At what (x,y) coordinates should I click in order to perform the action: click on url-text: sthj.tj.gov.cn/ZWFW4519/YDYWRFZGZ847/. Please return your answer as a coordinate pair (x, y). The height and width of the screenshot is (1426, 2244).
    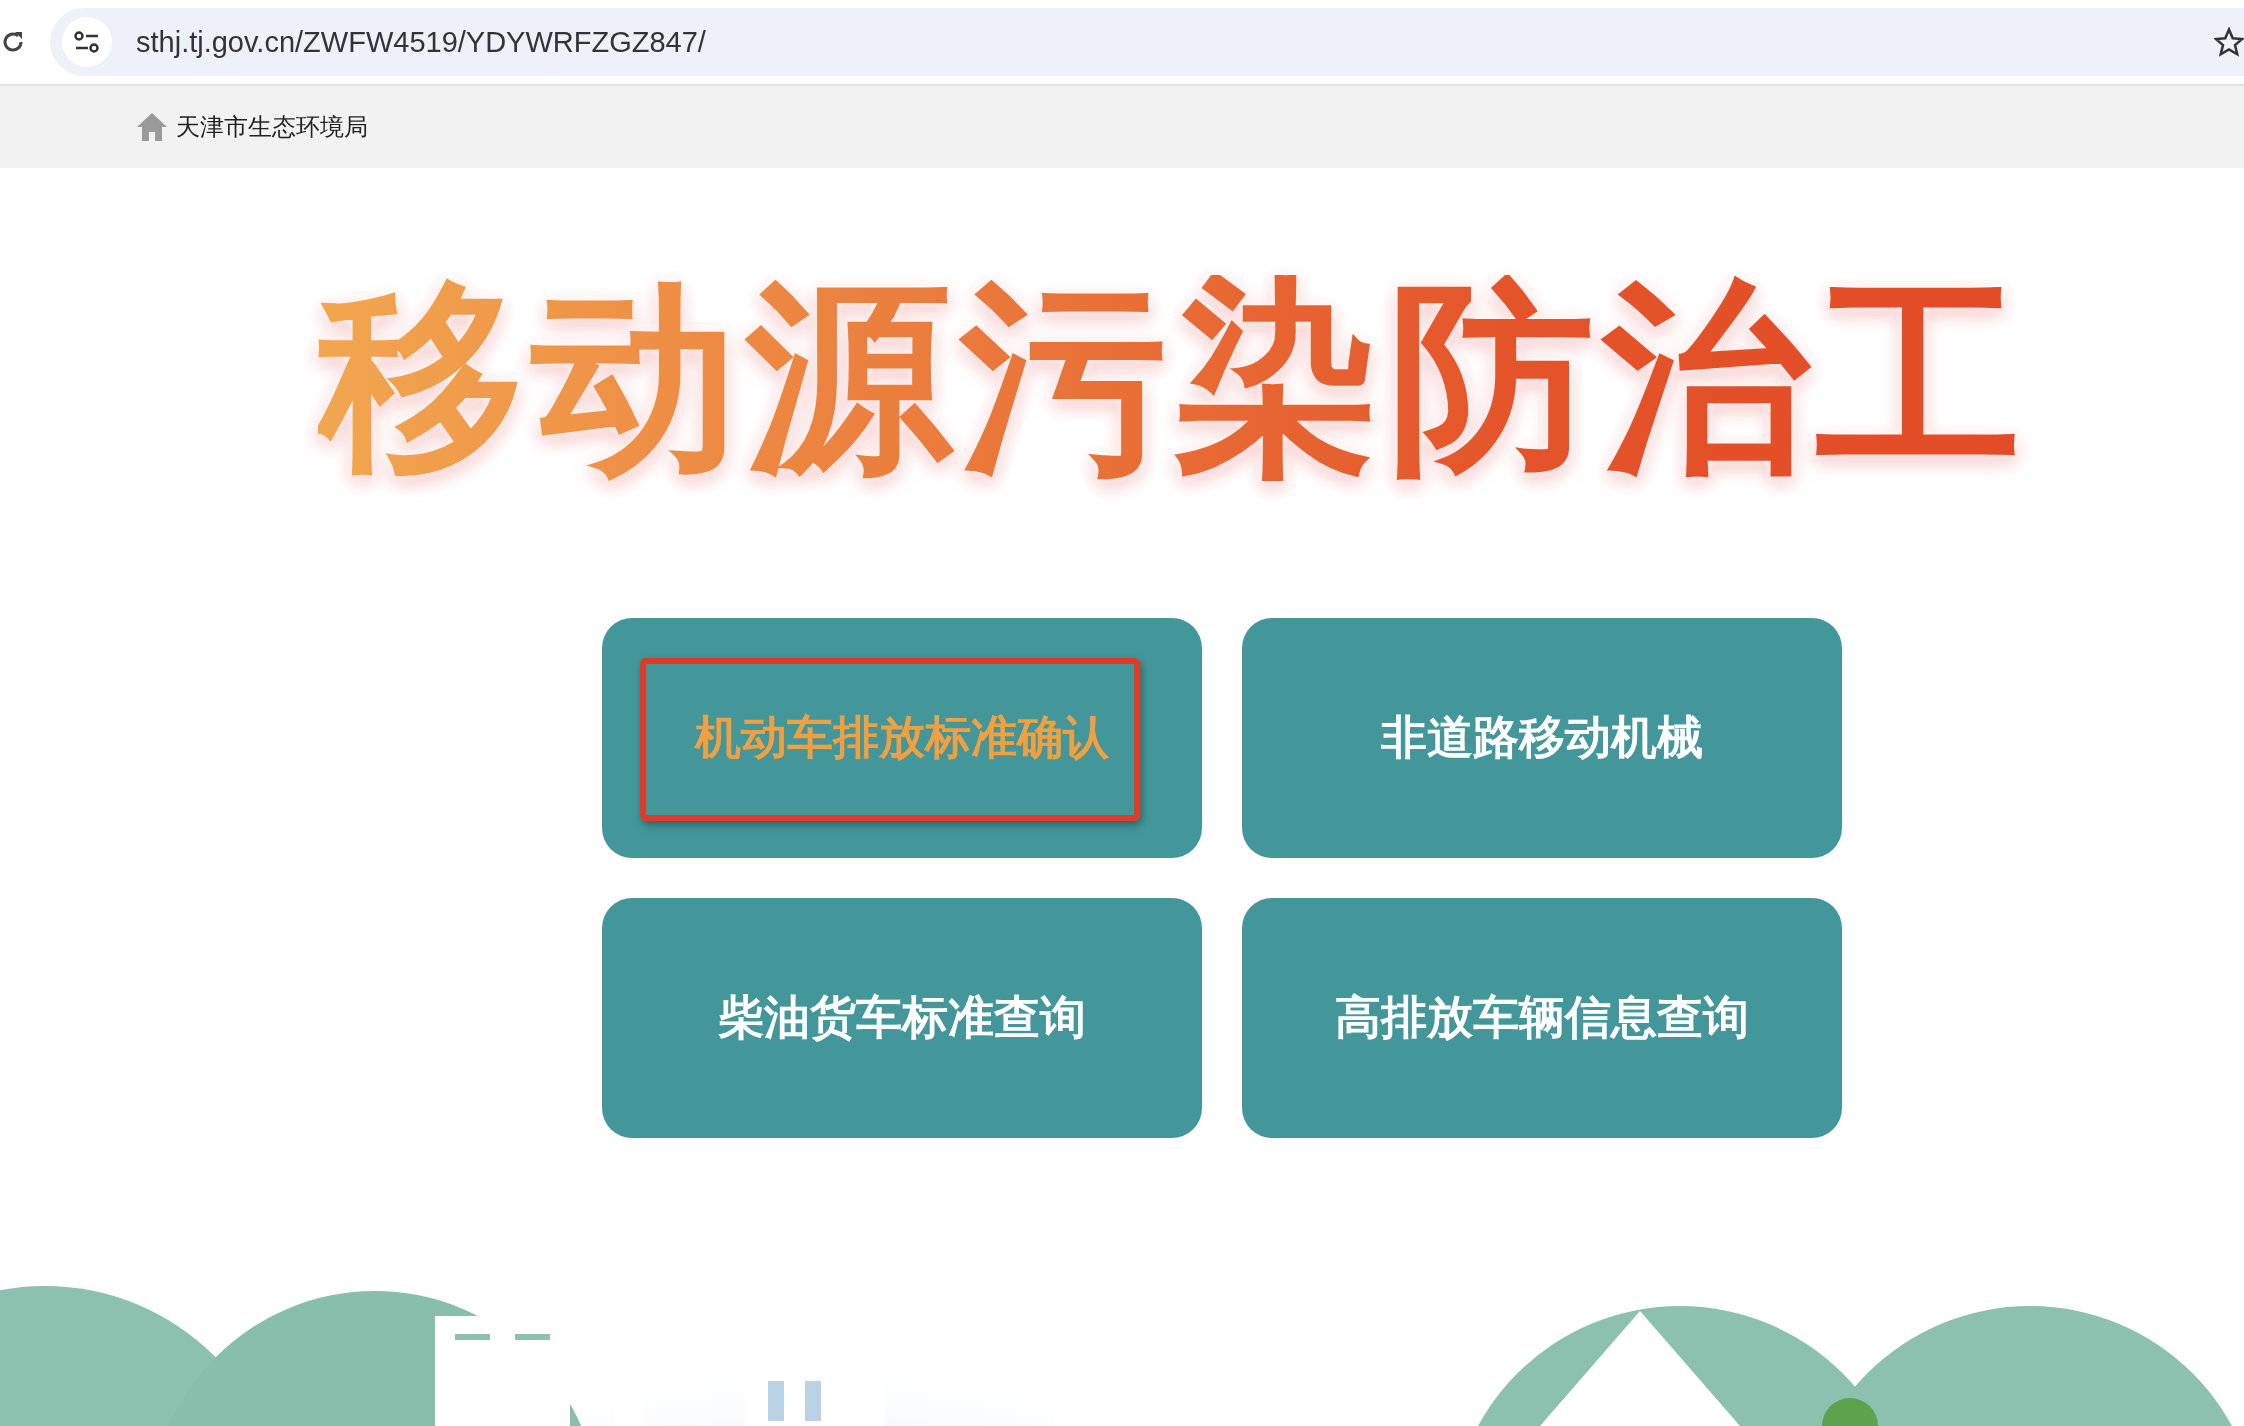
    Looking at the image, I should click on (421, 42).